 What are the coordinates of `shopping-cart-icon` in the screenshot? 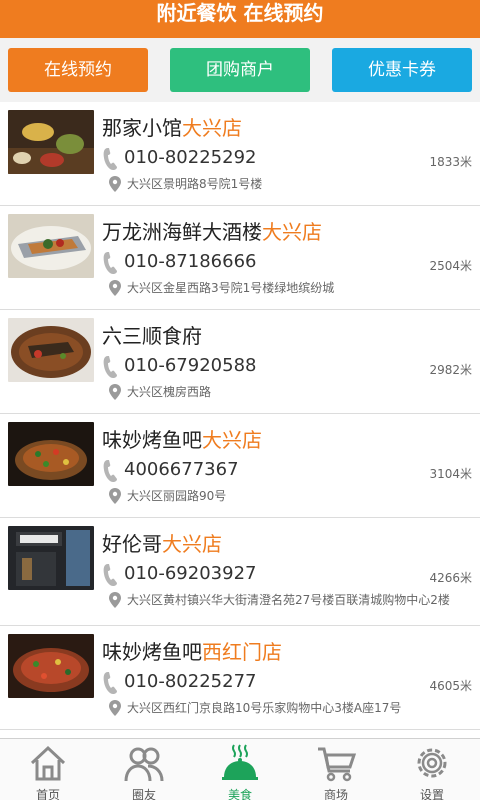 It's located at (337, 764).